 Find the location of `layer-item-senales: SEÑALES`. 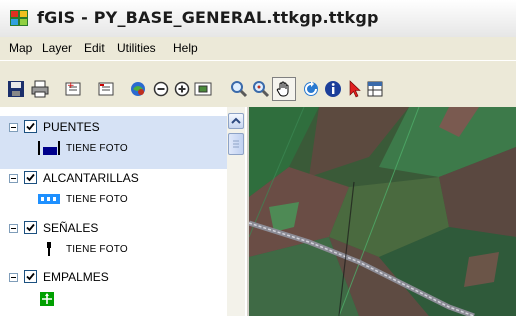

layer-item-senales: SEÑALES is located at coordinates (113, 229).